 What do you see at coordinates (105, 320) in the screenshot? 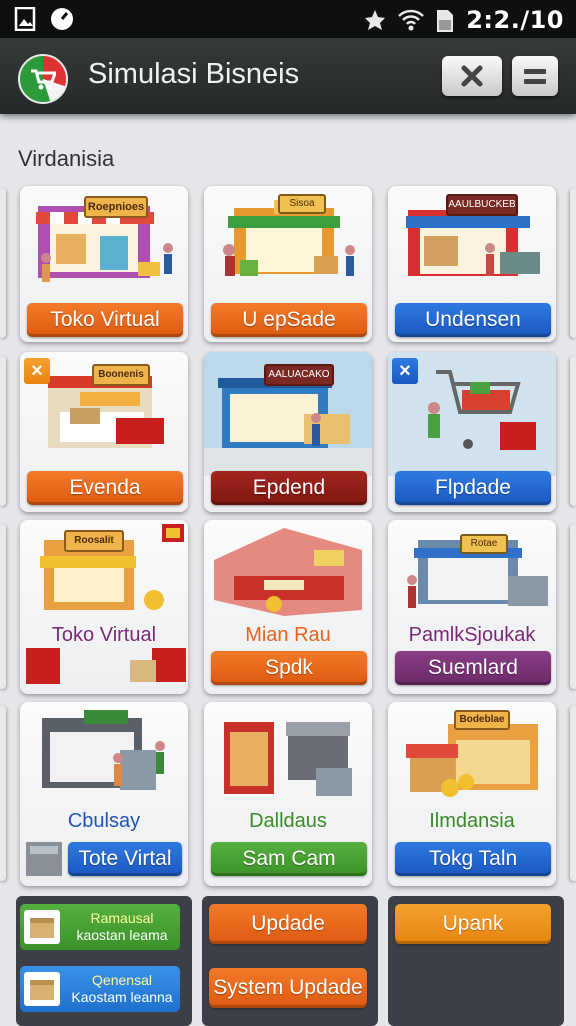
I see `business-button: Toko Virtual` at bounding box center [105, 320].